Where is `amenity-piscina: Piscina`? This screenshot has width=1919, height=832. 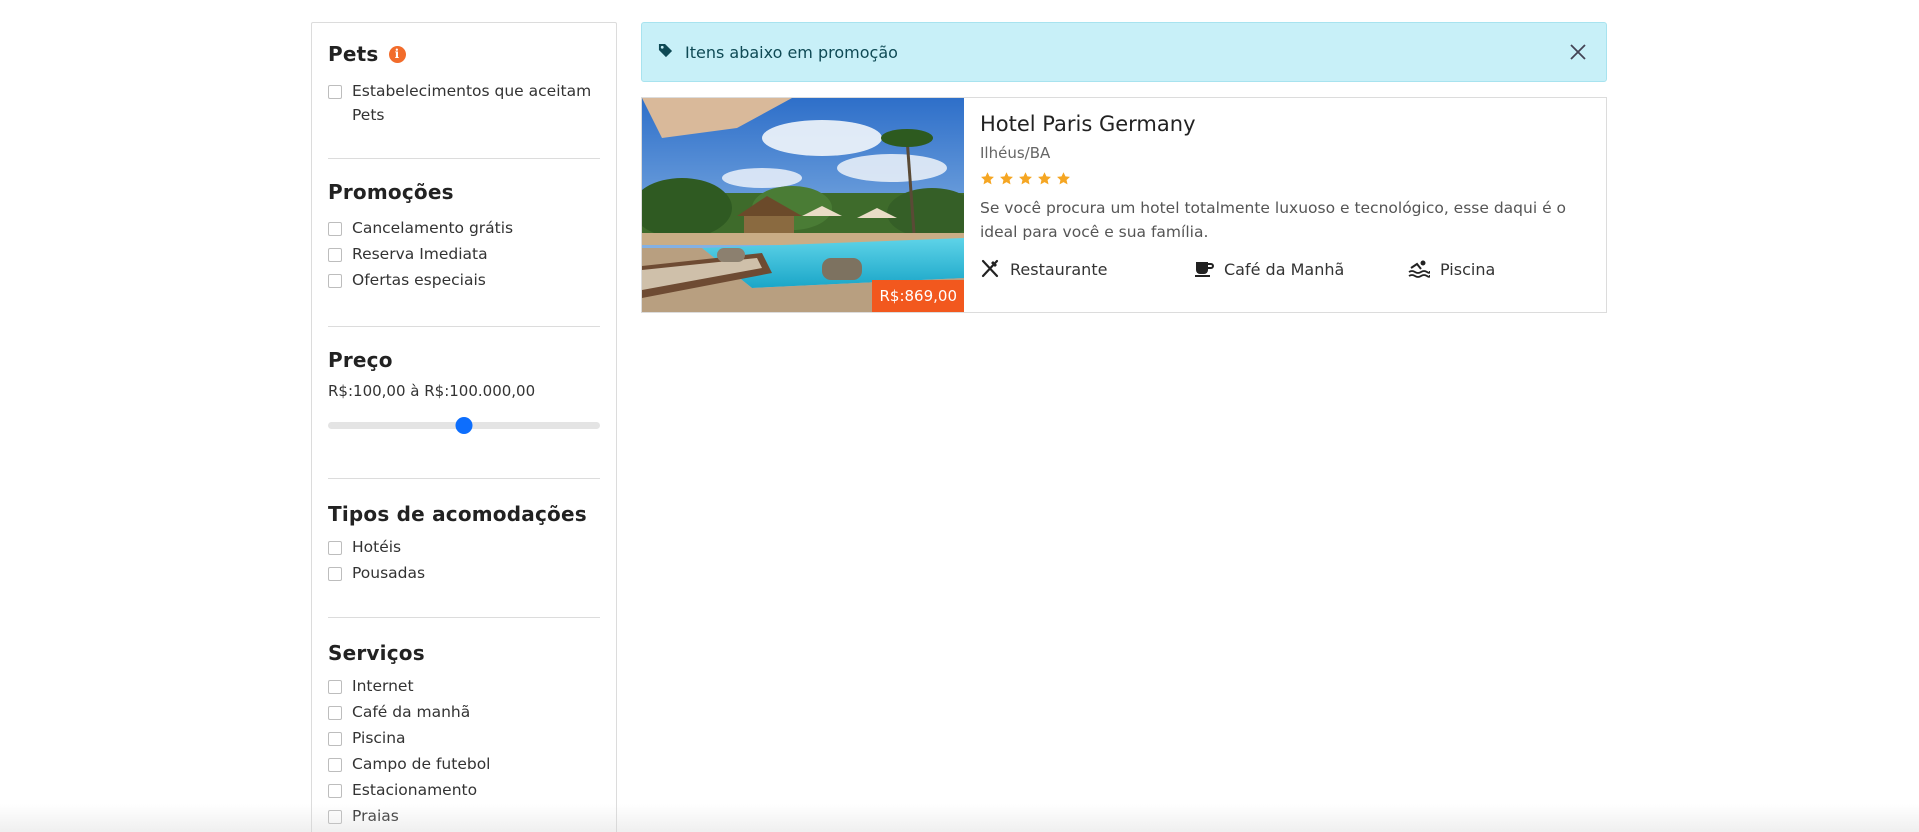
amenity-piscina: Piscina is located at coordinates (1451, 269).